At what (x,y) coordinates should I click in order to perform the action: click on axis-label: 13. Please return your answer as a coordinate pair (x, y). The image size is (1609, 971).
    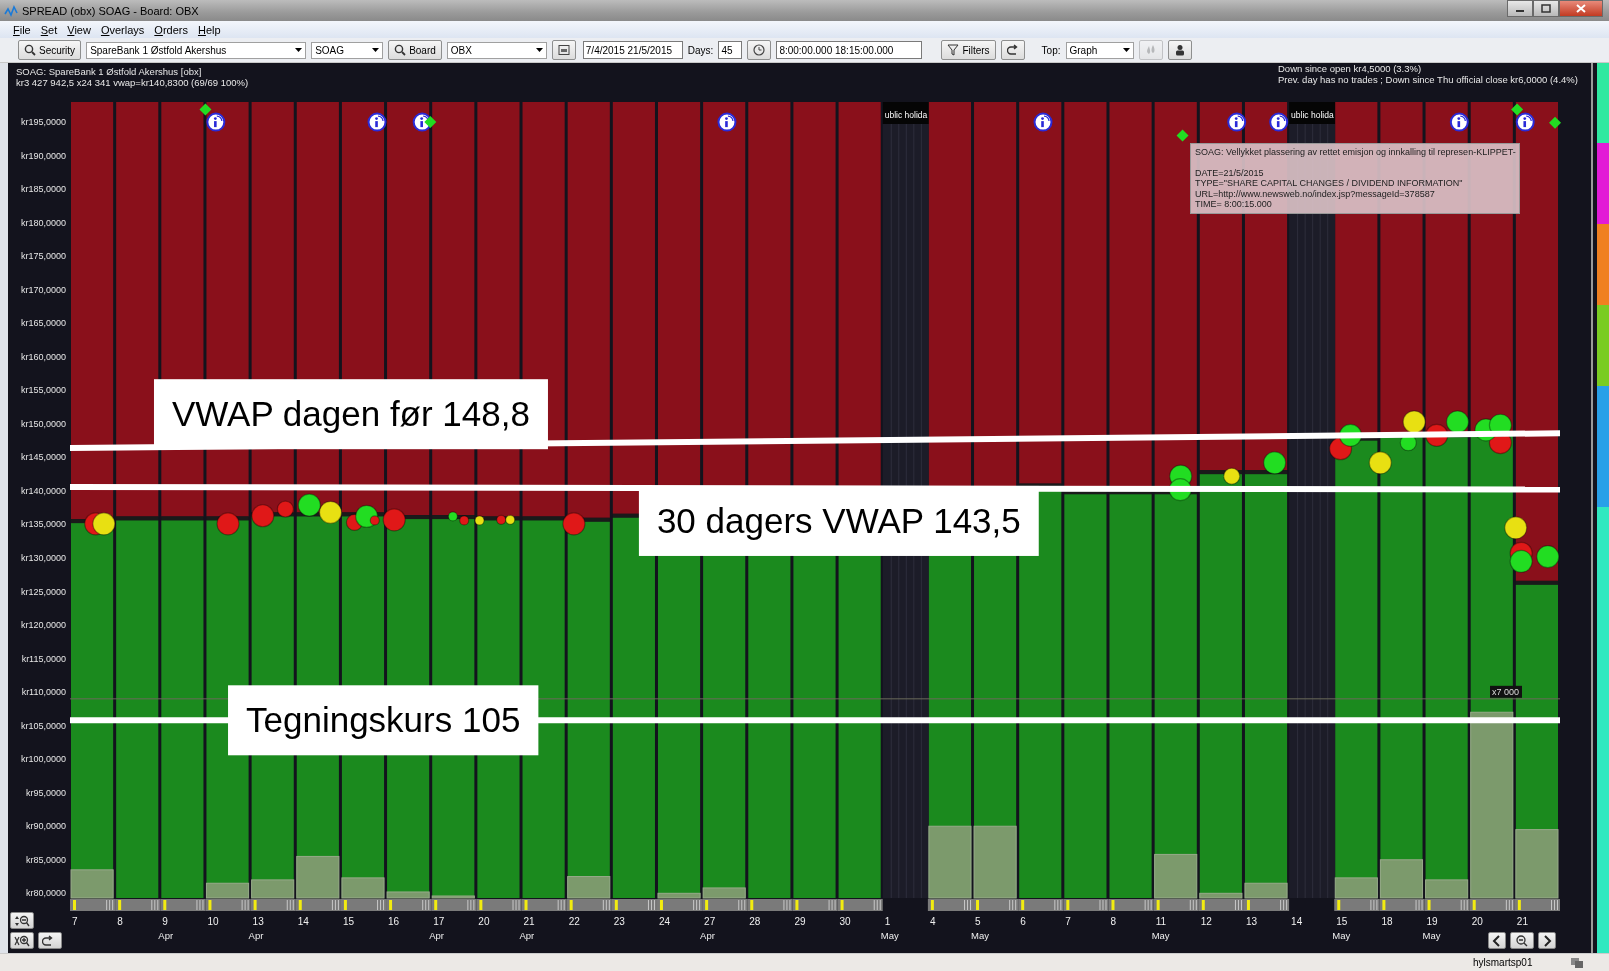
    Looking at the image, I should click on (1251, 922).